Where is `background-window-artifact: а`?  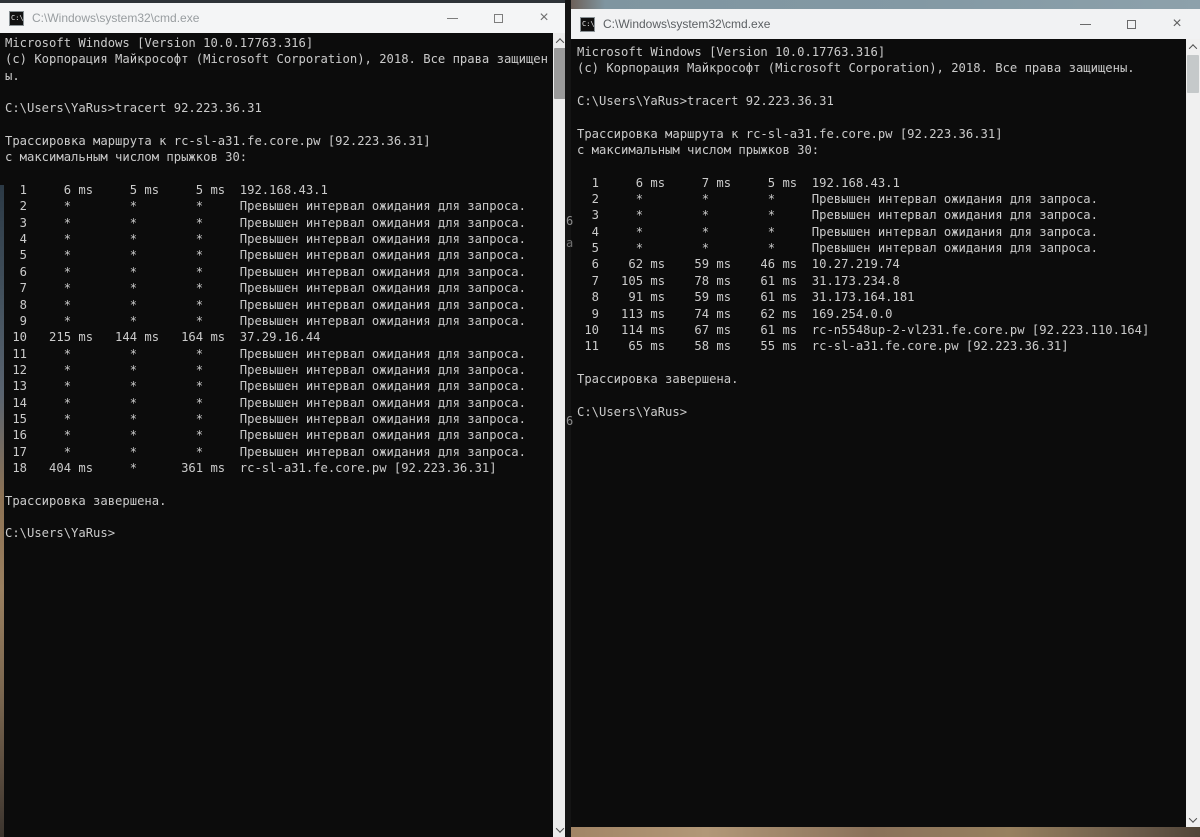
background-window-artifact: а is located at coordinates (570, 243).